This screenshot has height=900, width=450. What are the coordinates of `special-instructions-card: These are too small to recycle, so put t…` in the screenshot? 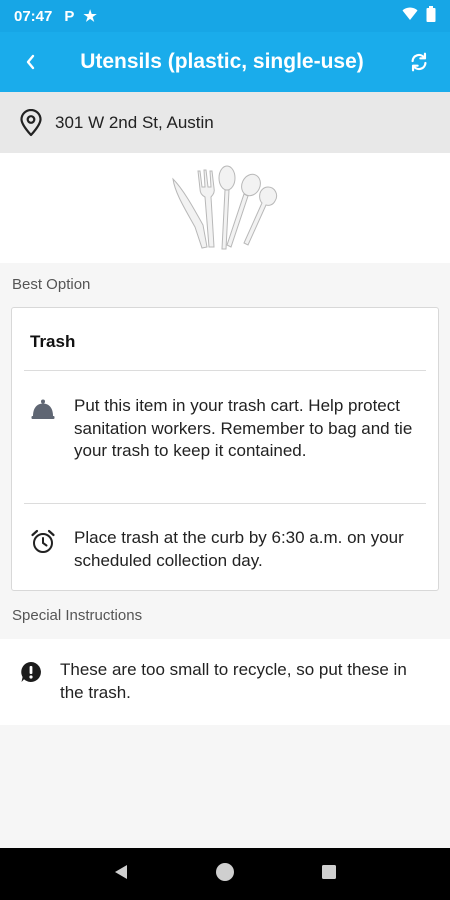 It's located at (225, 682).